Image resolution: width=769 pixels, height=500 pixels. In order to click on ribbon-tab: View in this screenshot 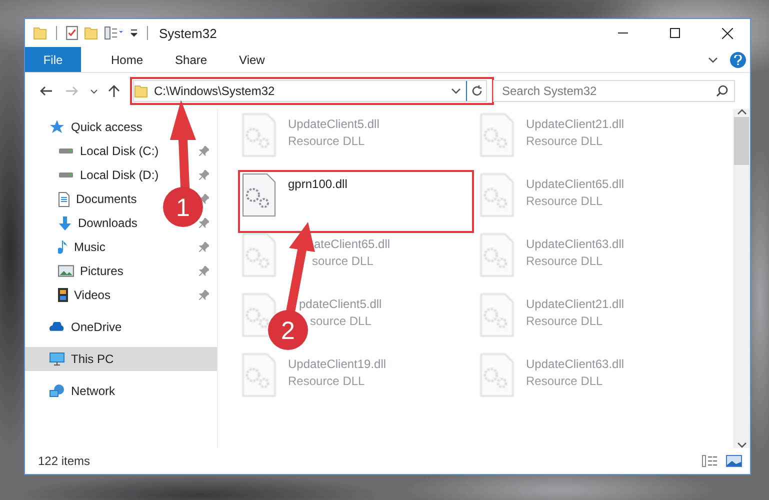, I will do `click(252, 59)`.